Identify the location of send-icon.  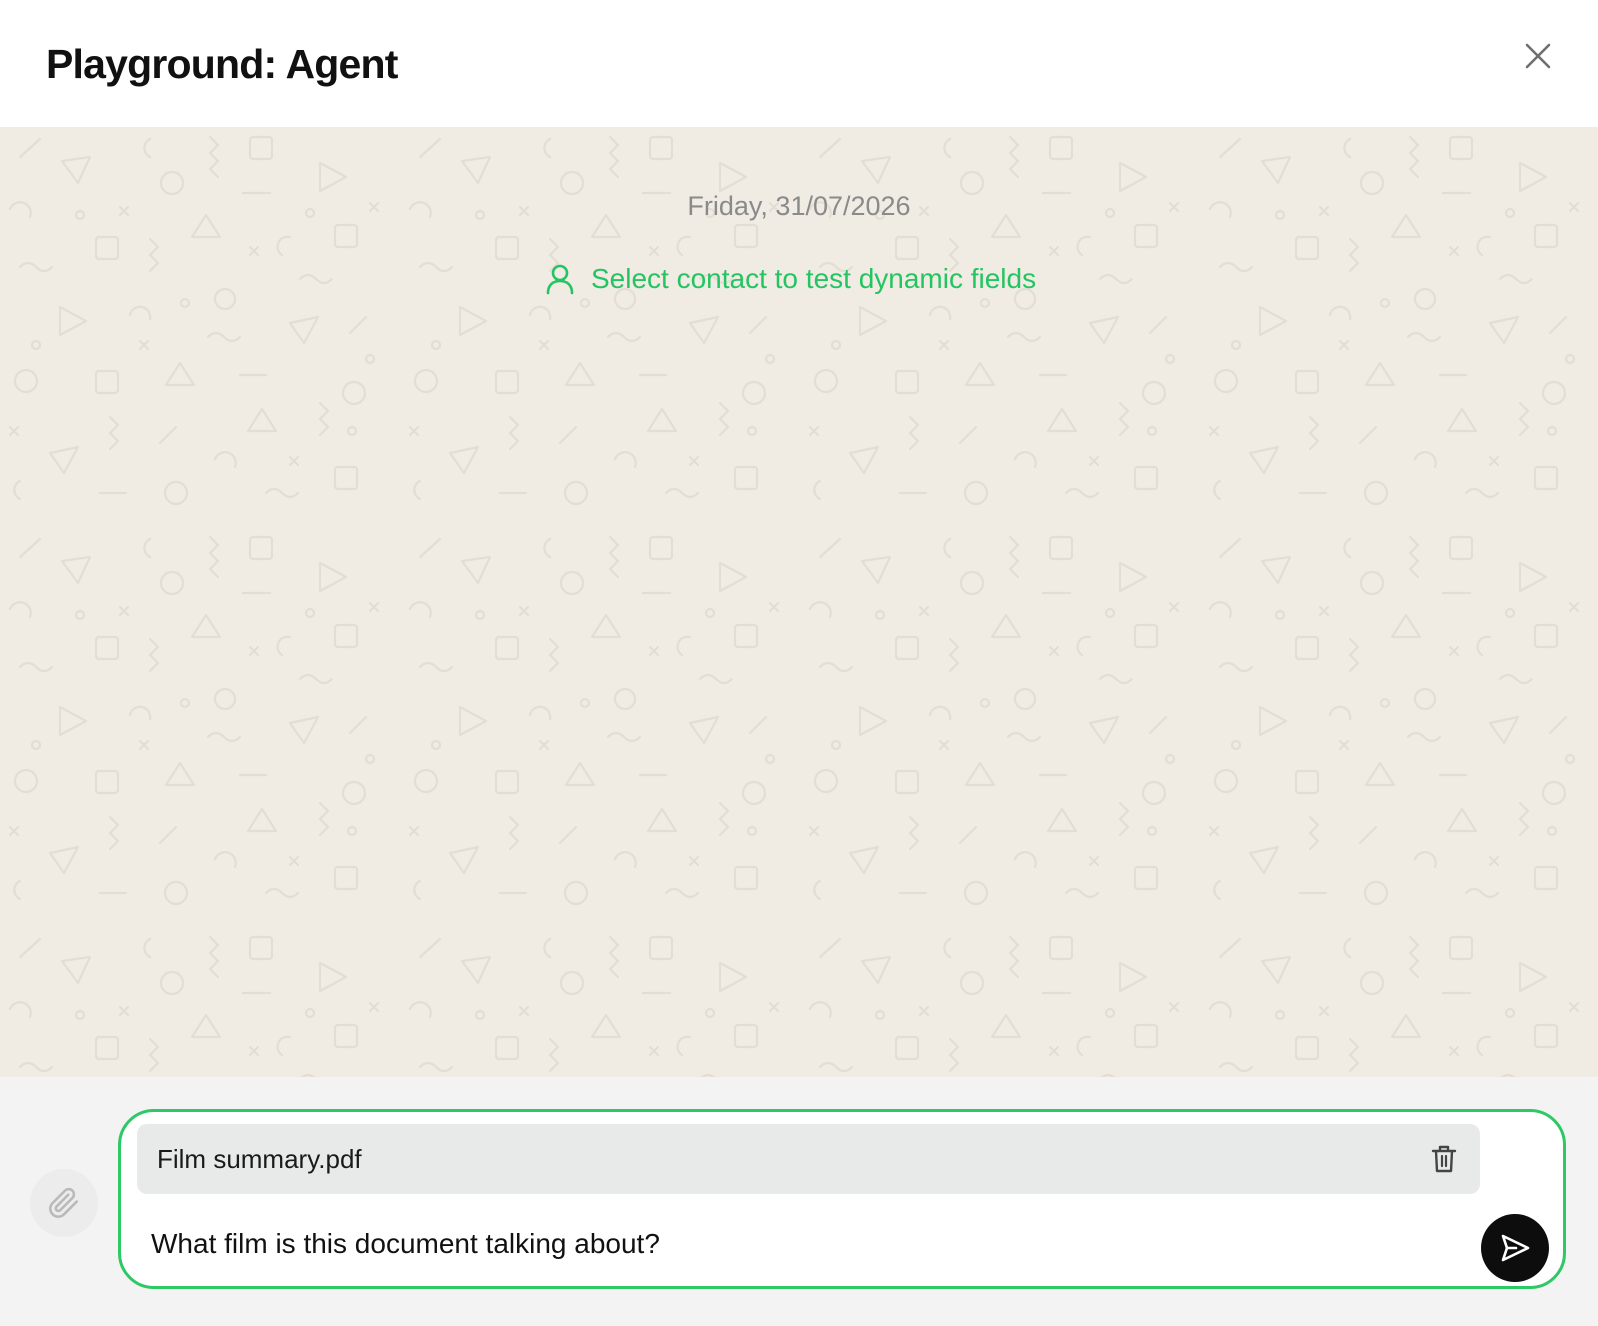
(1515, 1248).